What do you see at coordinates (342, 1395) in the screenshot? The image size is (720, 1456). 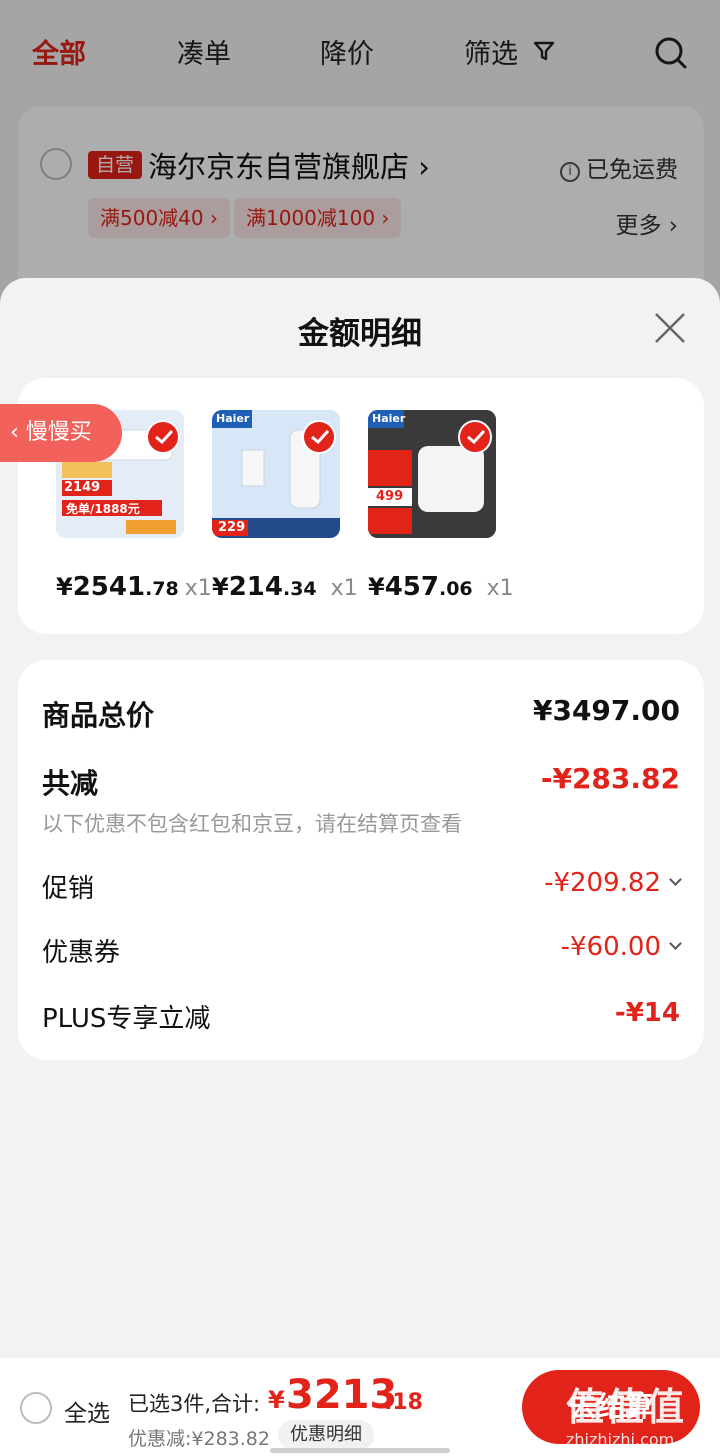 I see `total-integer: 3213` at bounding box center [342, 1395].